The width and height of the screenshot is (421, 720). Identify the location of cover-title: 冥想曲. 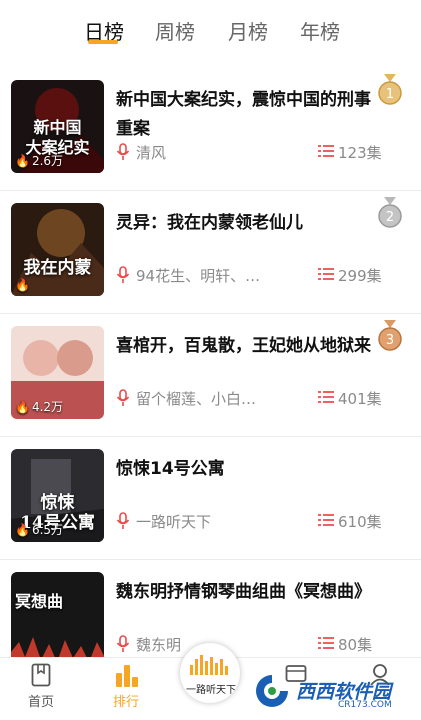
(39, 601).